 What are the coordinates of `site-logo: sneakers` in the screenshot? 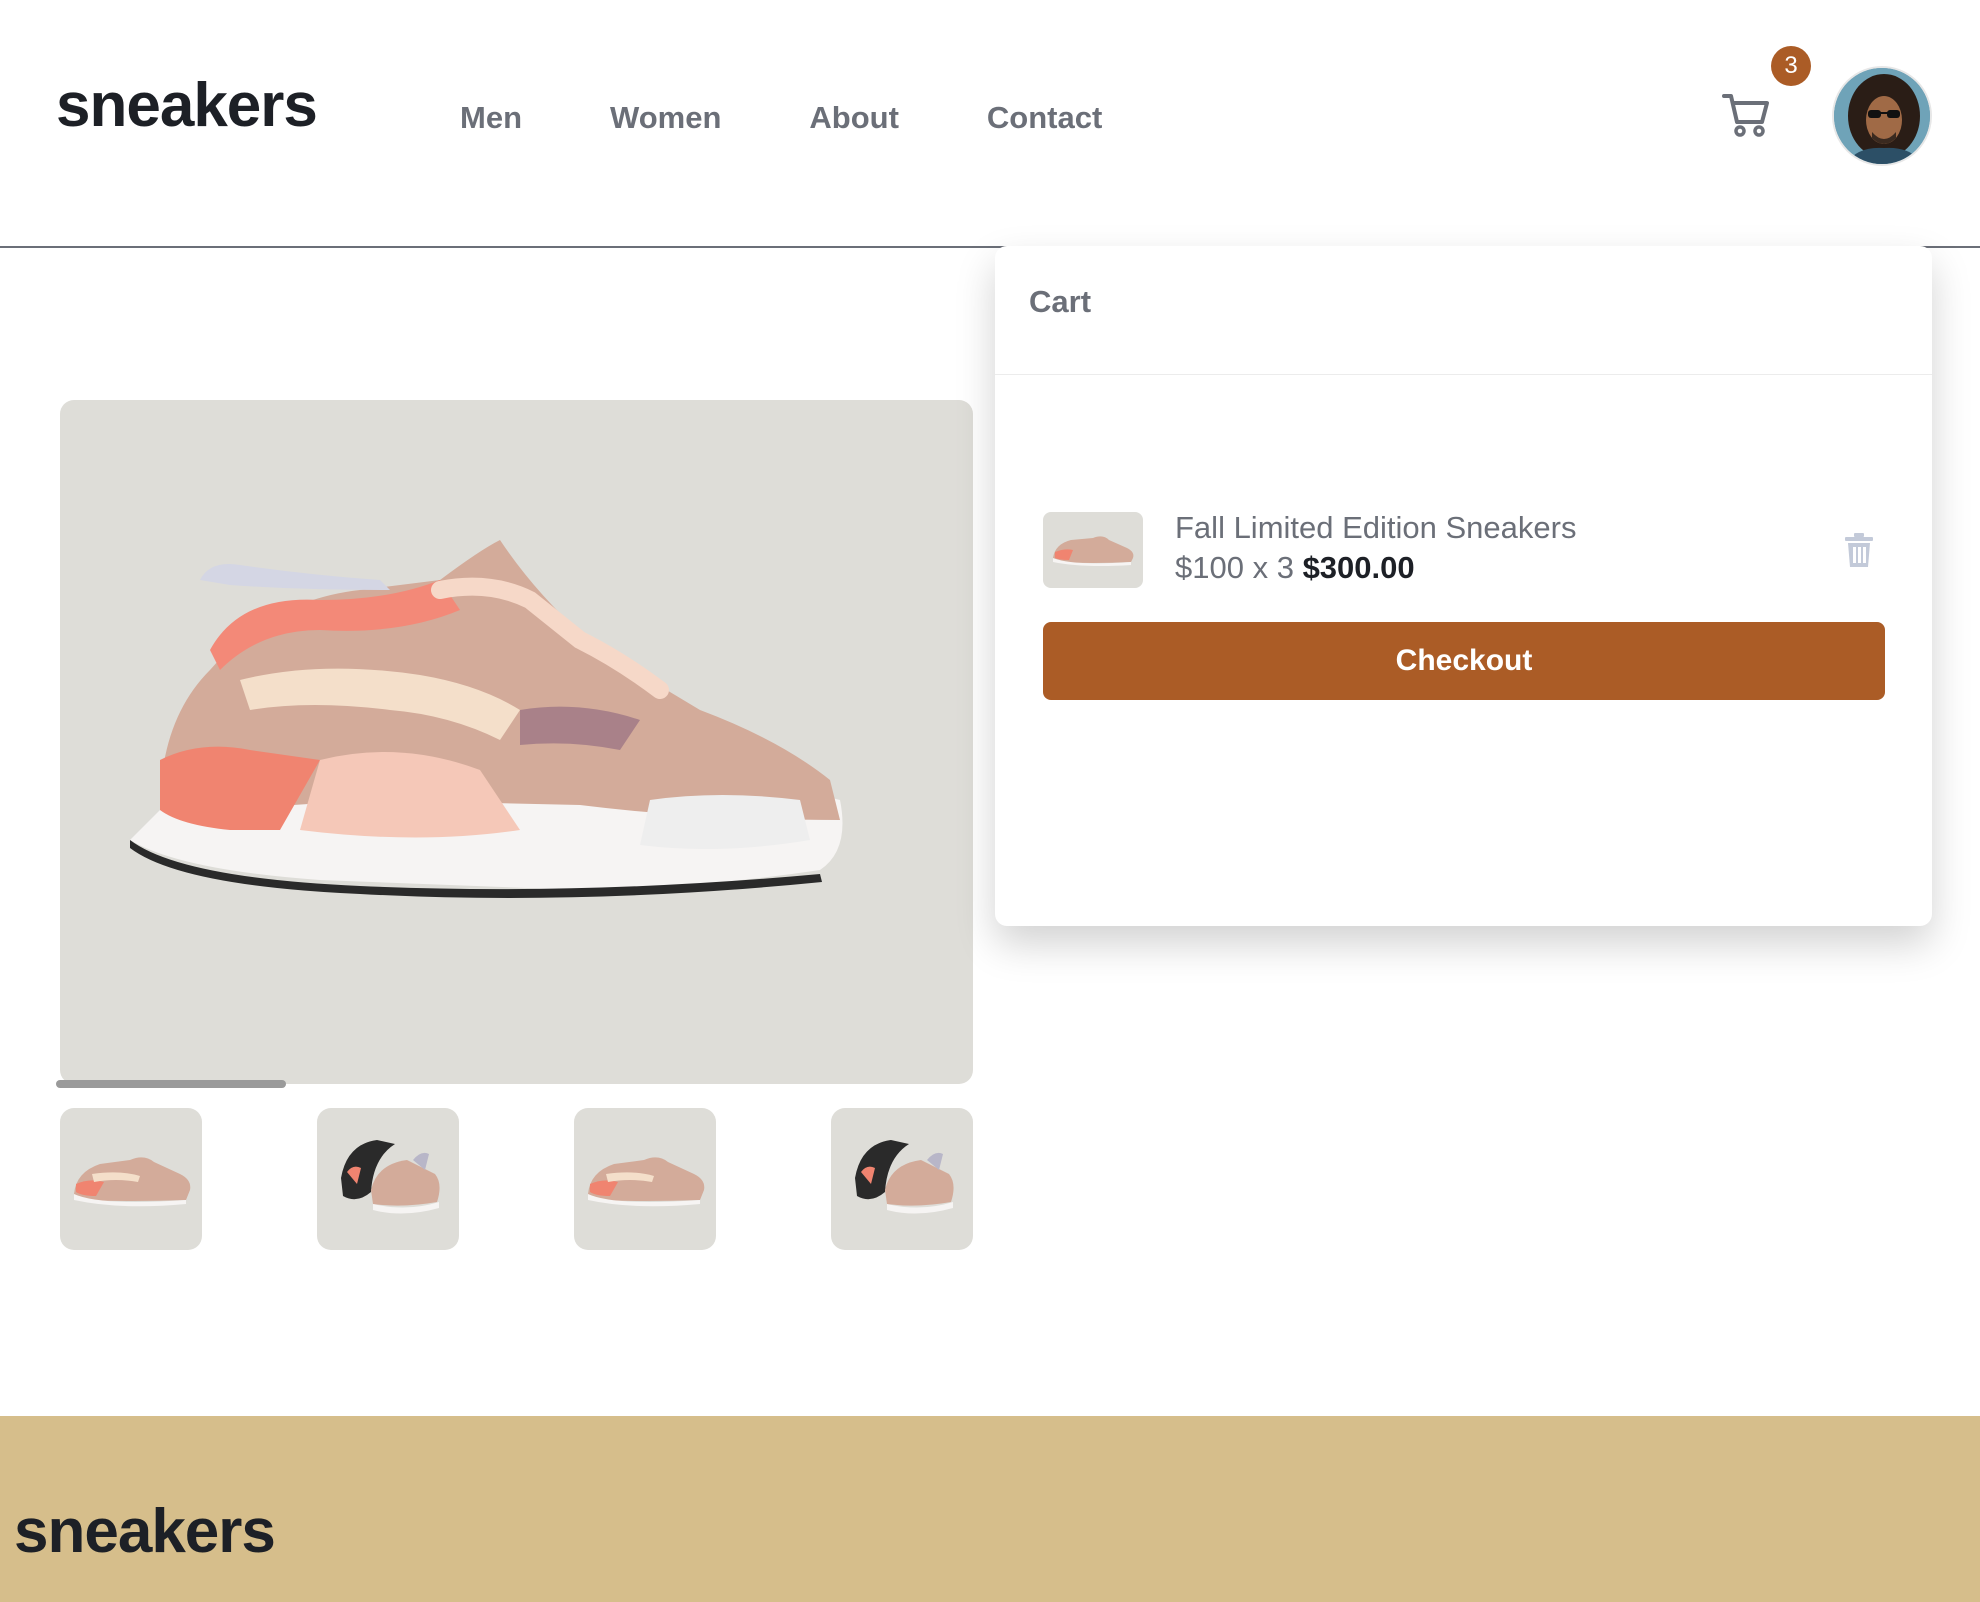 It's located at (187, 105).